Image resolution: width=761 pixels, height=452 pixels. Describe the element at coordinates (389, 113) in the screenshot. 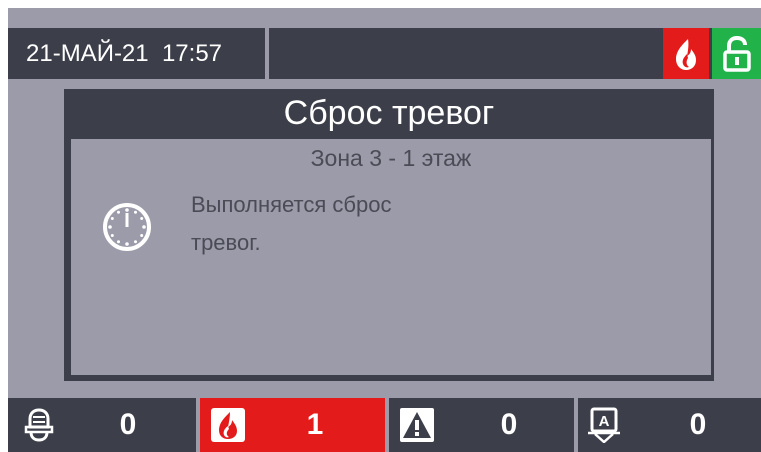

I see `dialog-title: Сброс тревог` at that location.